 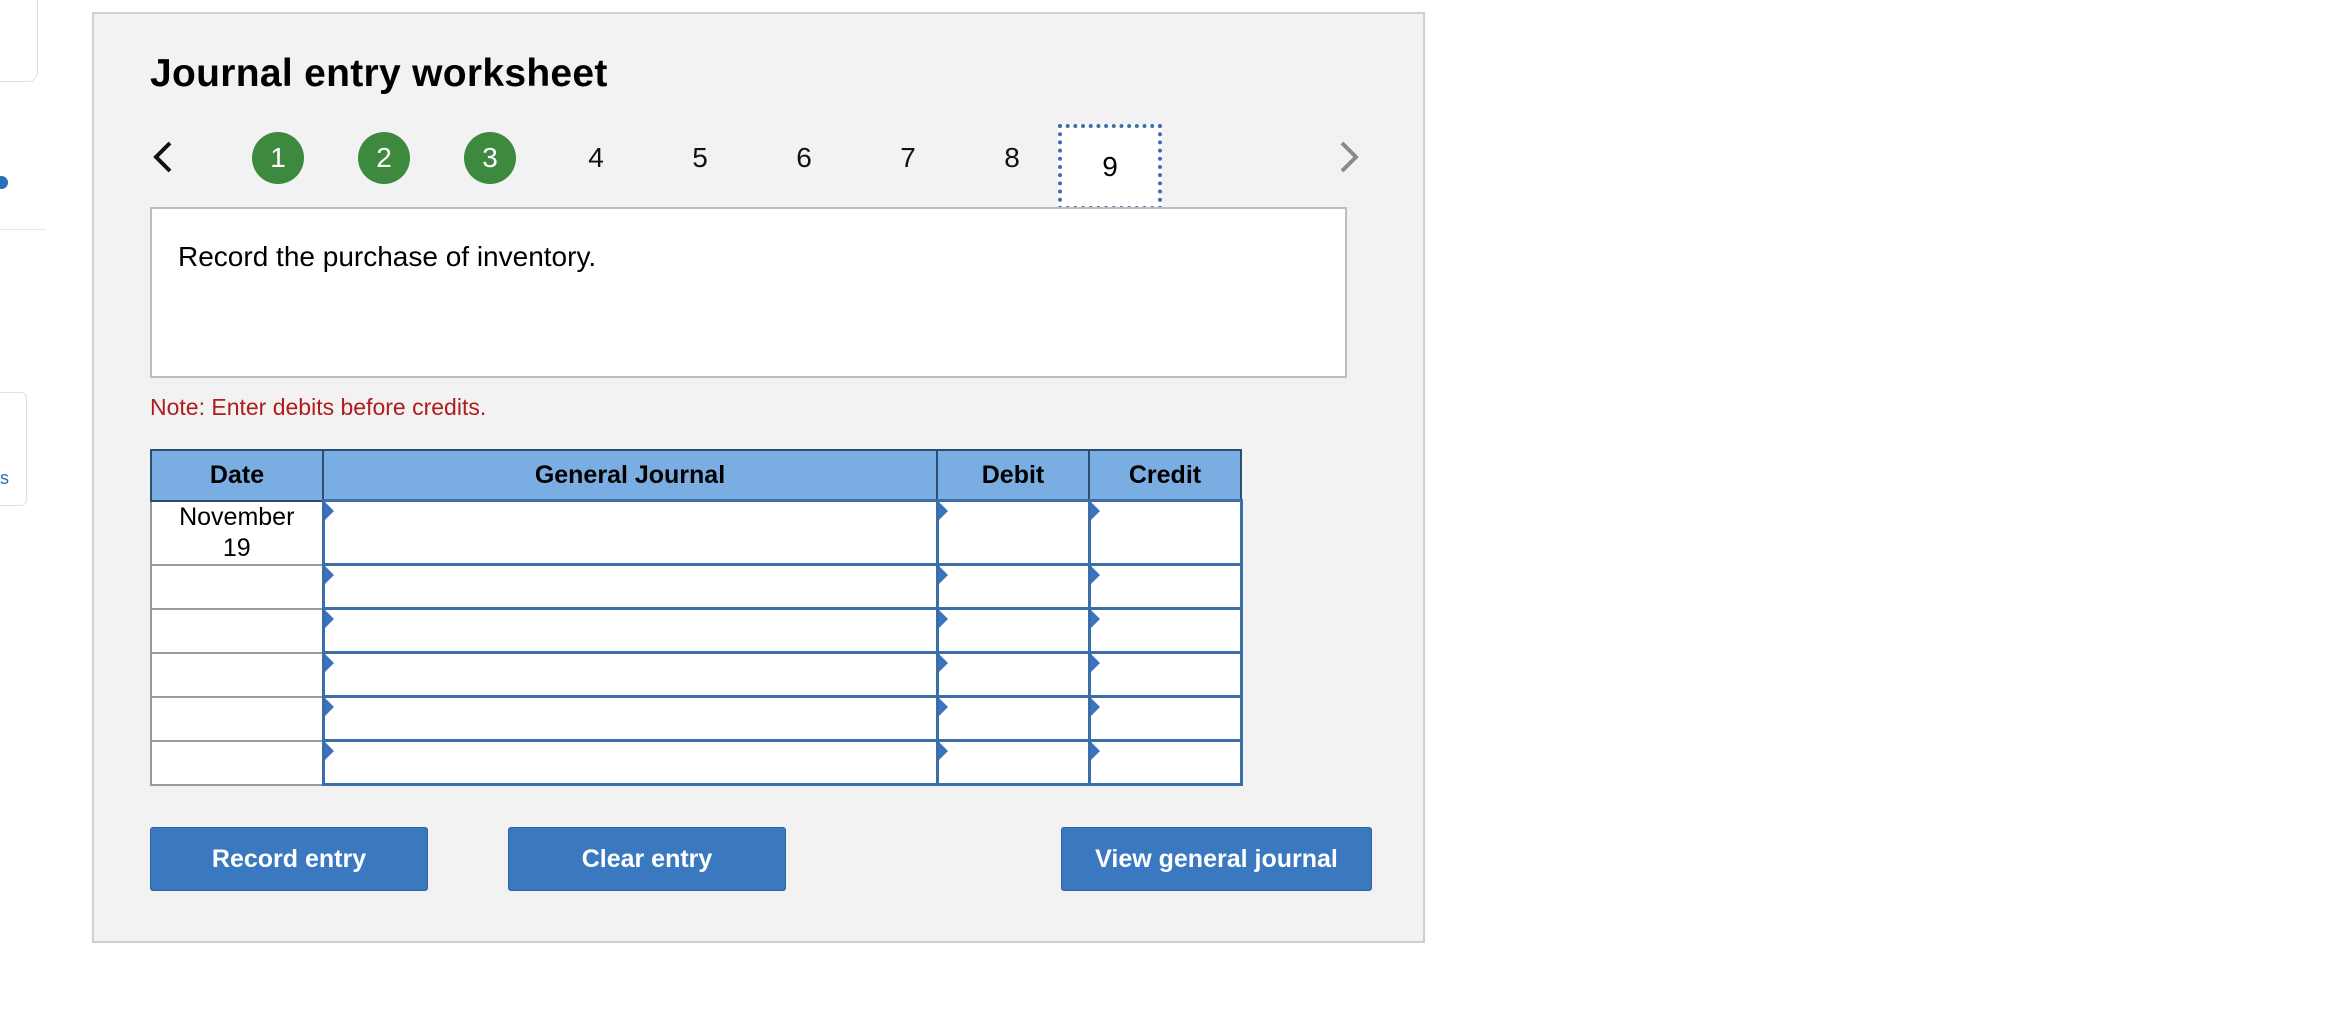 What do you see at coordinates (19, 41) in the screenshot?
I see `edge-card-top` at bounding box center [19, 41].